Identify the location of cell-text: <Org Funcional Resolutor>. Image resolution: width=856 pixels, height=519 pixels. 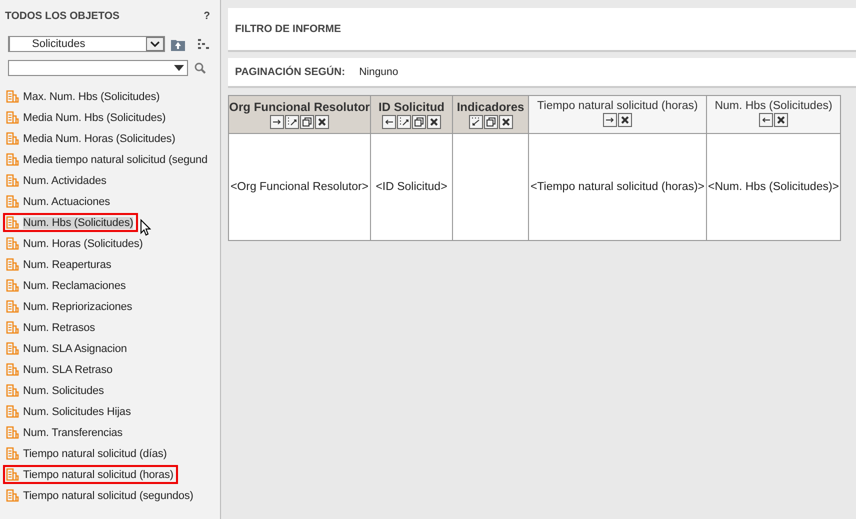
(299, 187).